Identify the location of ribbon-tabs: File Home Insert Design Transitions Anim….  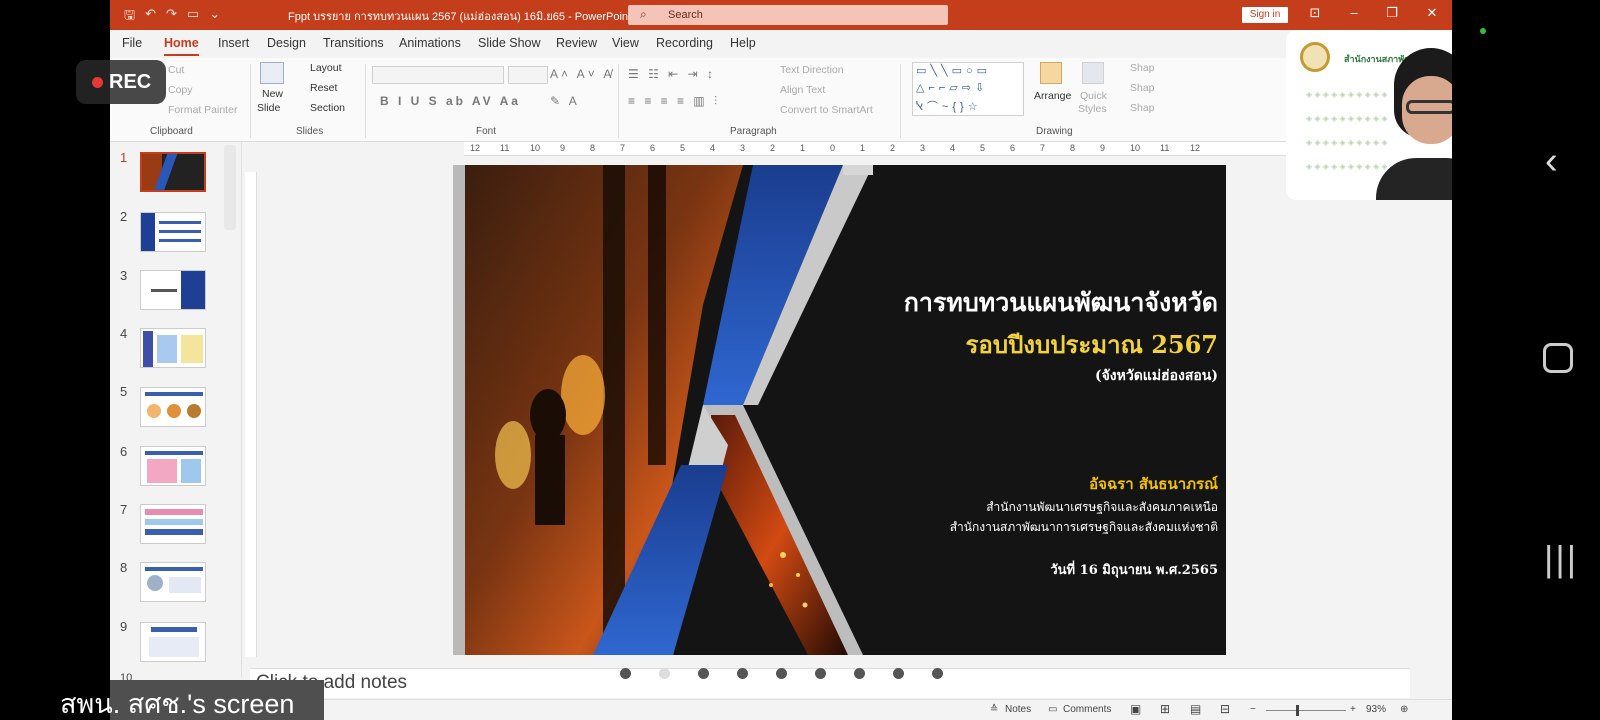
(781, 44).